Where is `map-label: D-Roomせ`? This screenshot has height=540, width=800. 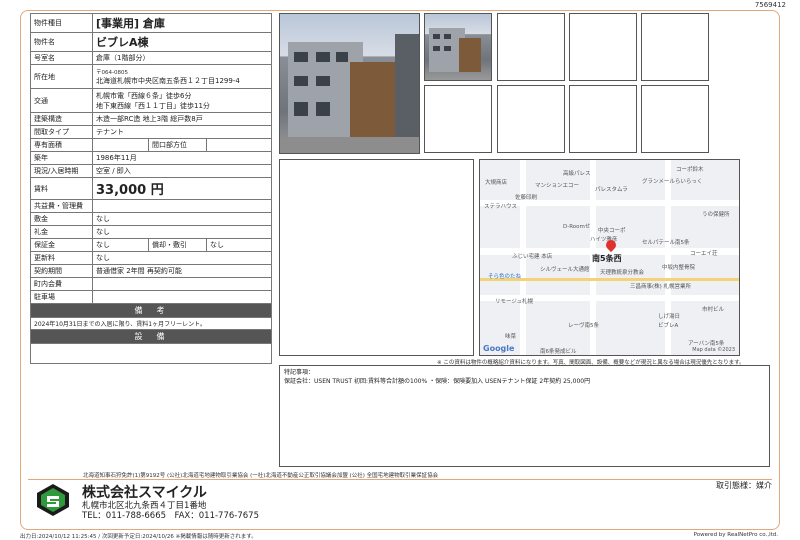 map-label: D-Roomせ is located at coordinates (577, 227).